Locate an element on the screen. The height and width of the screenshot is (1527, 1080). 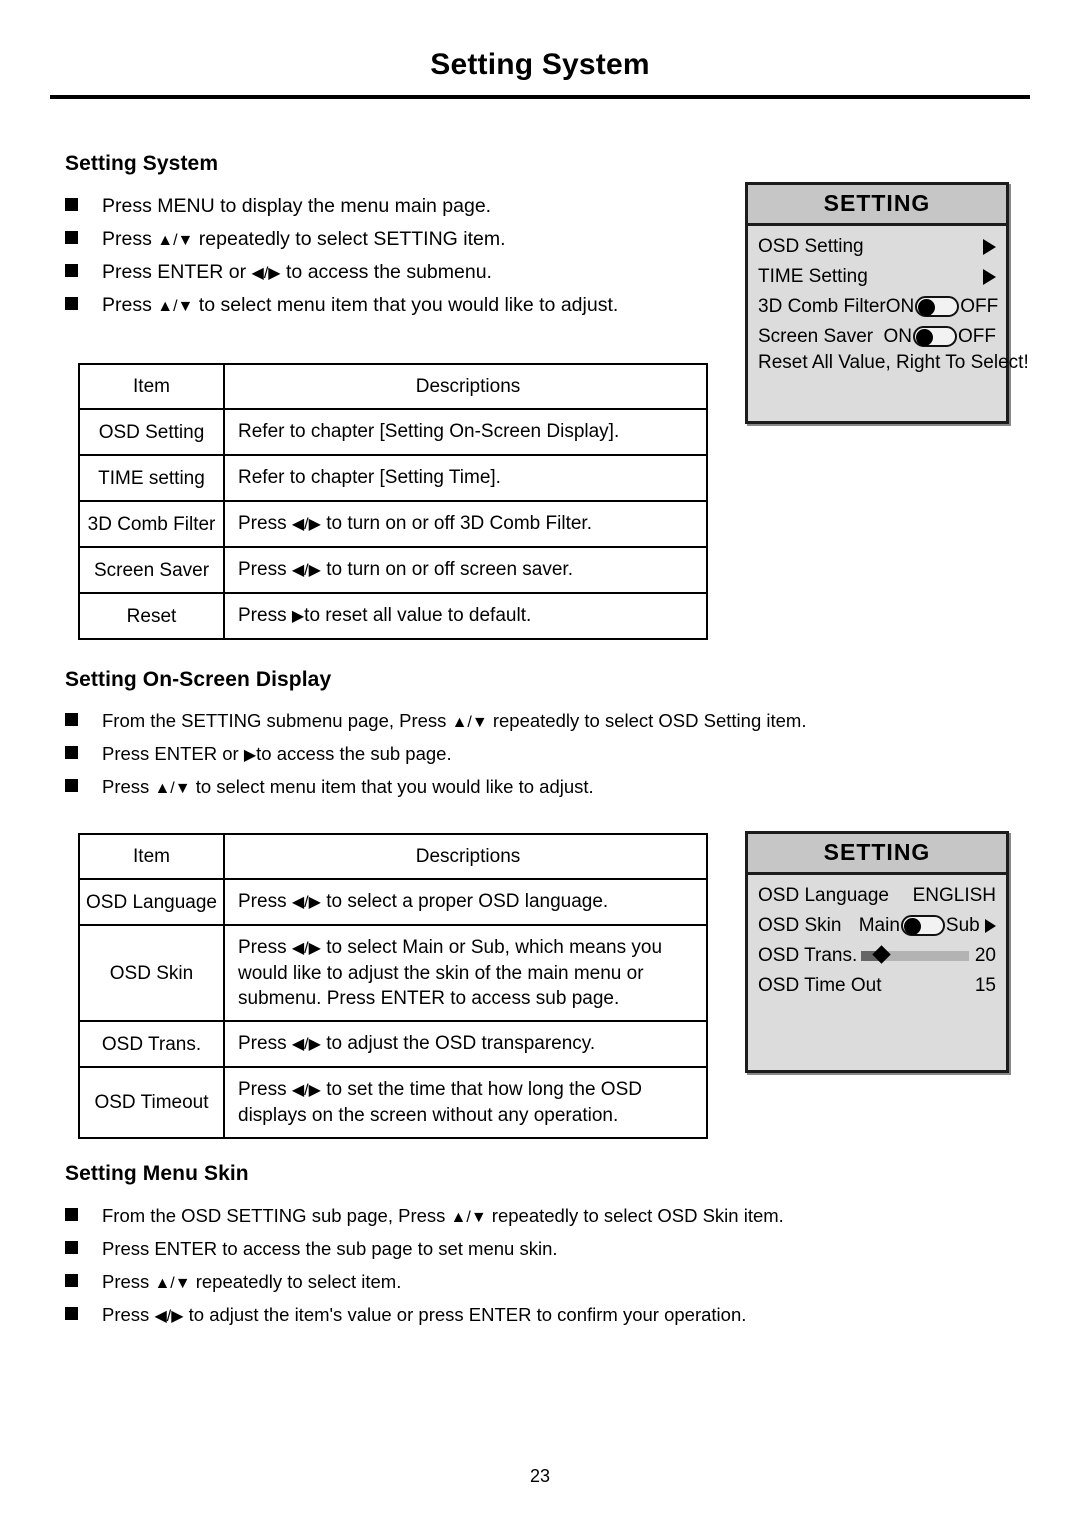
bullet-item: Press ENTER or ▶to access the sub page. is located at coordinates (435, 755).